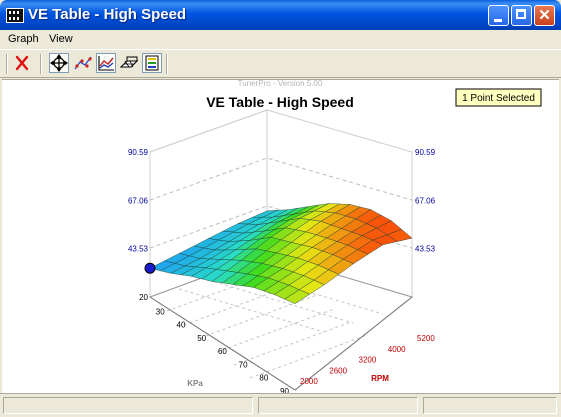 The width and height of the screenshot is (561, 417). What do you see at coordinates (106, 63) in the screenshot?
I see `line-chart-icon` at bounding box center [106, 63].